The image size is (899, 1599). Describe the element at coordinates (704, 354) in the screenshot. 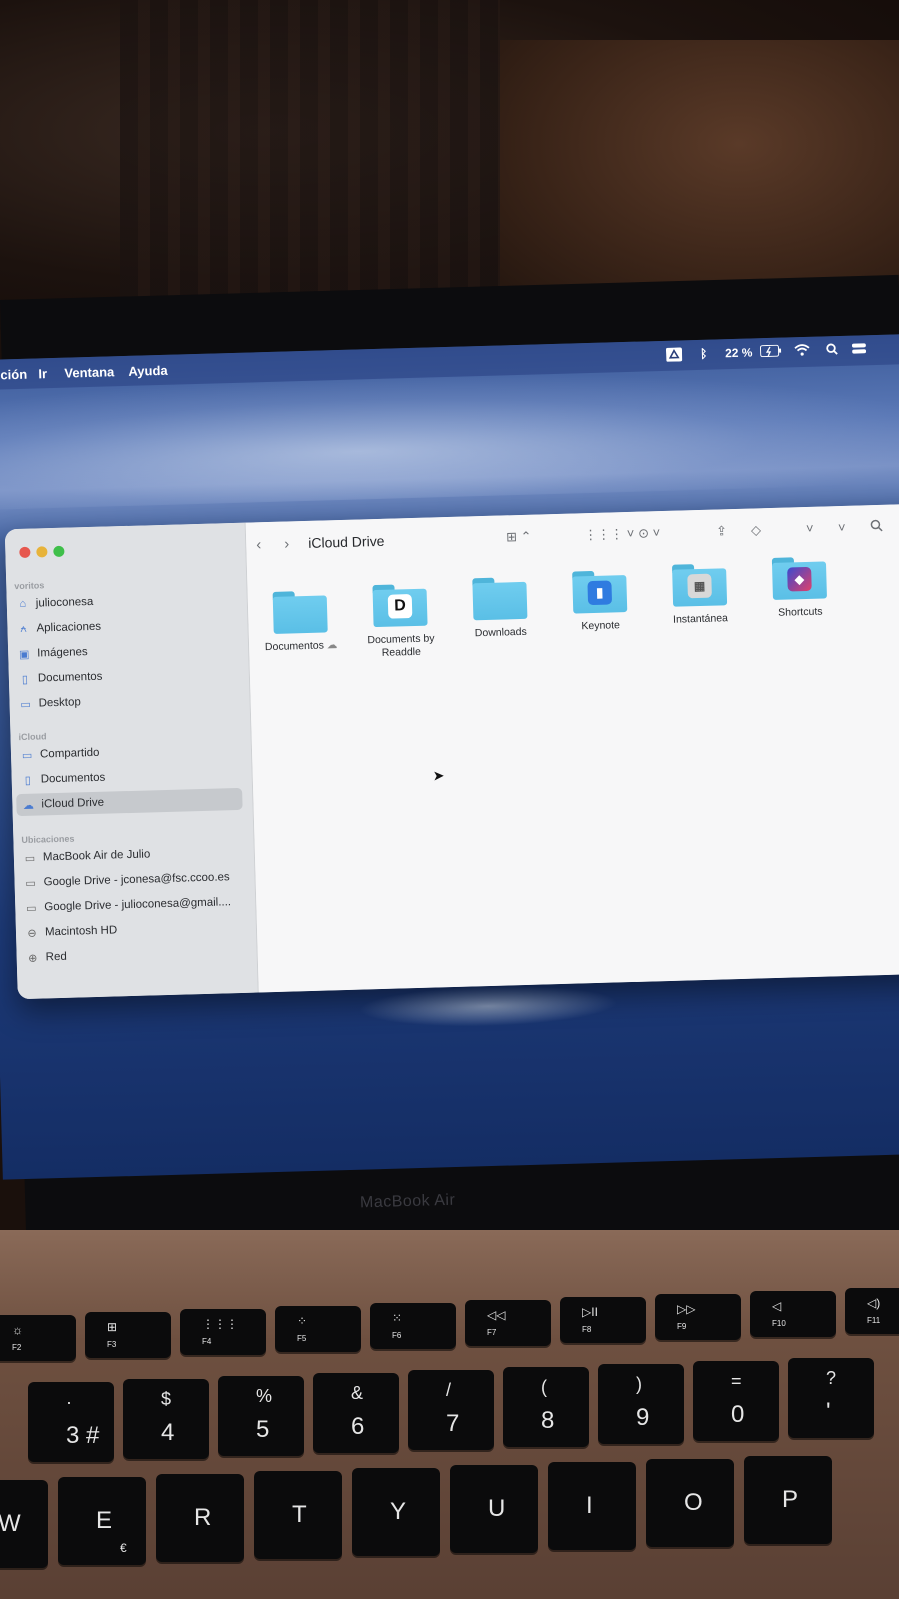

I see `bluetooth-icon: ᛒ` at that location.